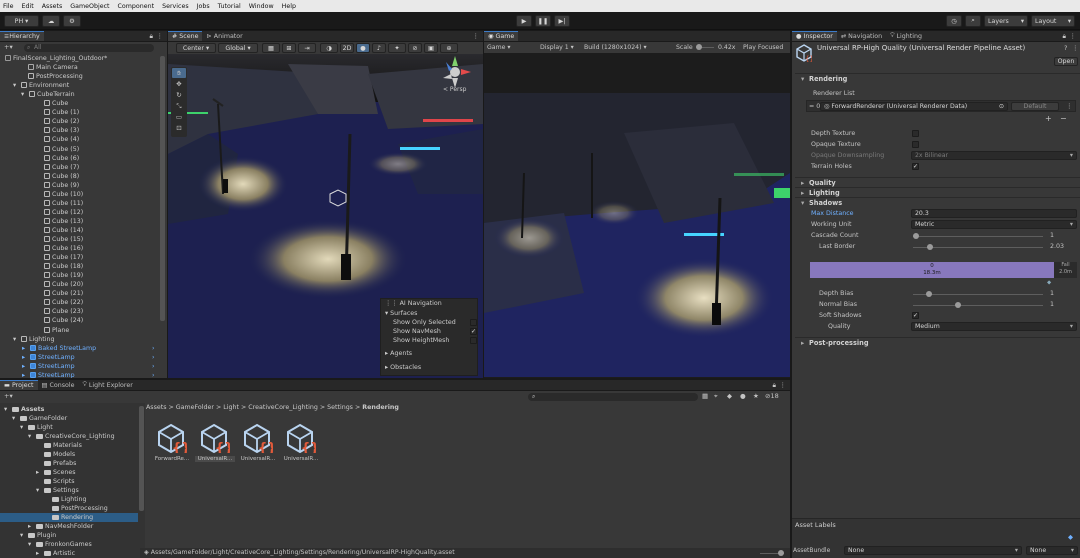 The width and height of the screenshot is (1080, 558). I want to click on history-icon: ◷, so click(954, 21).